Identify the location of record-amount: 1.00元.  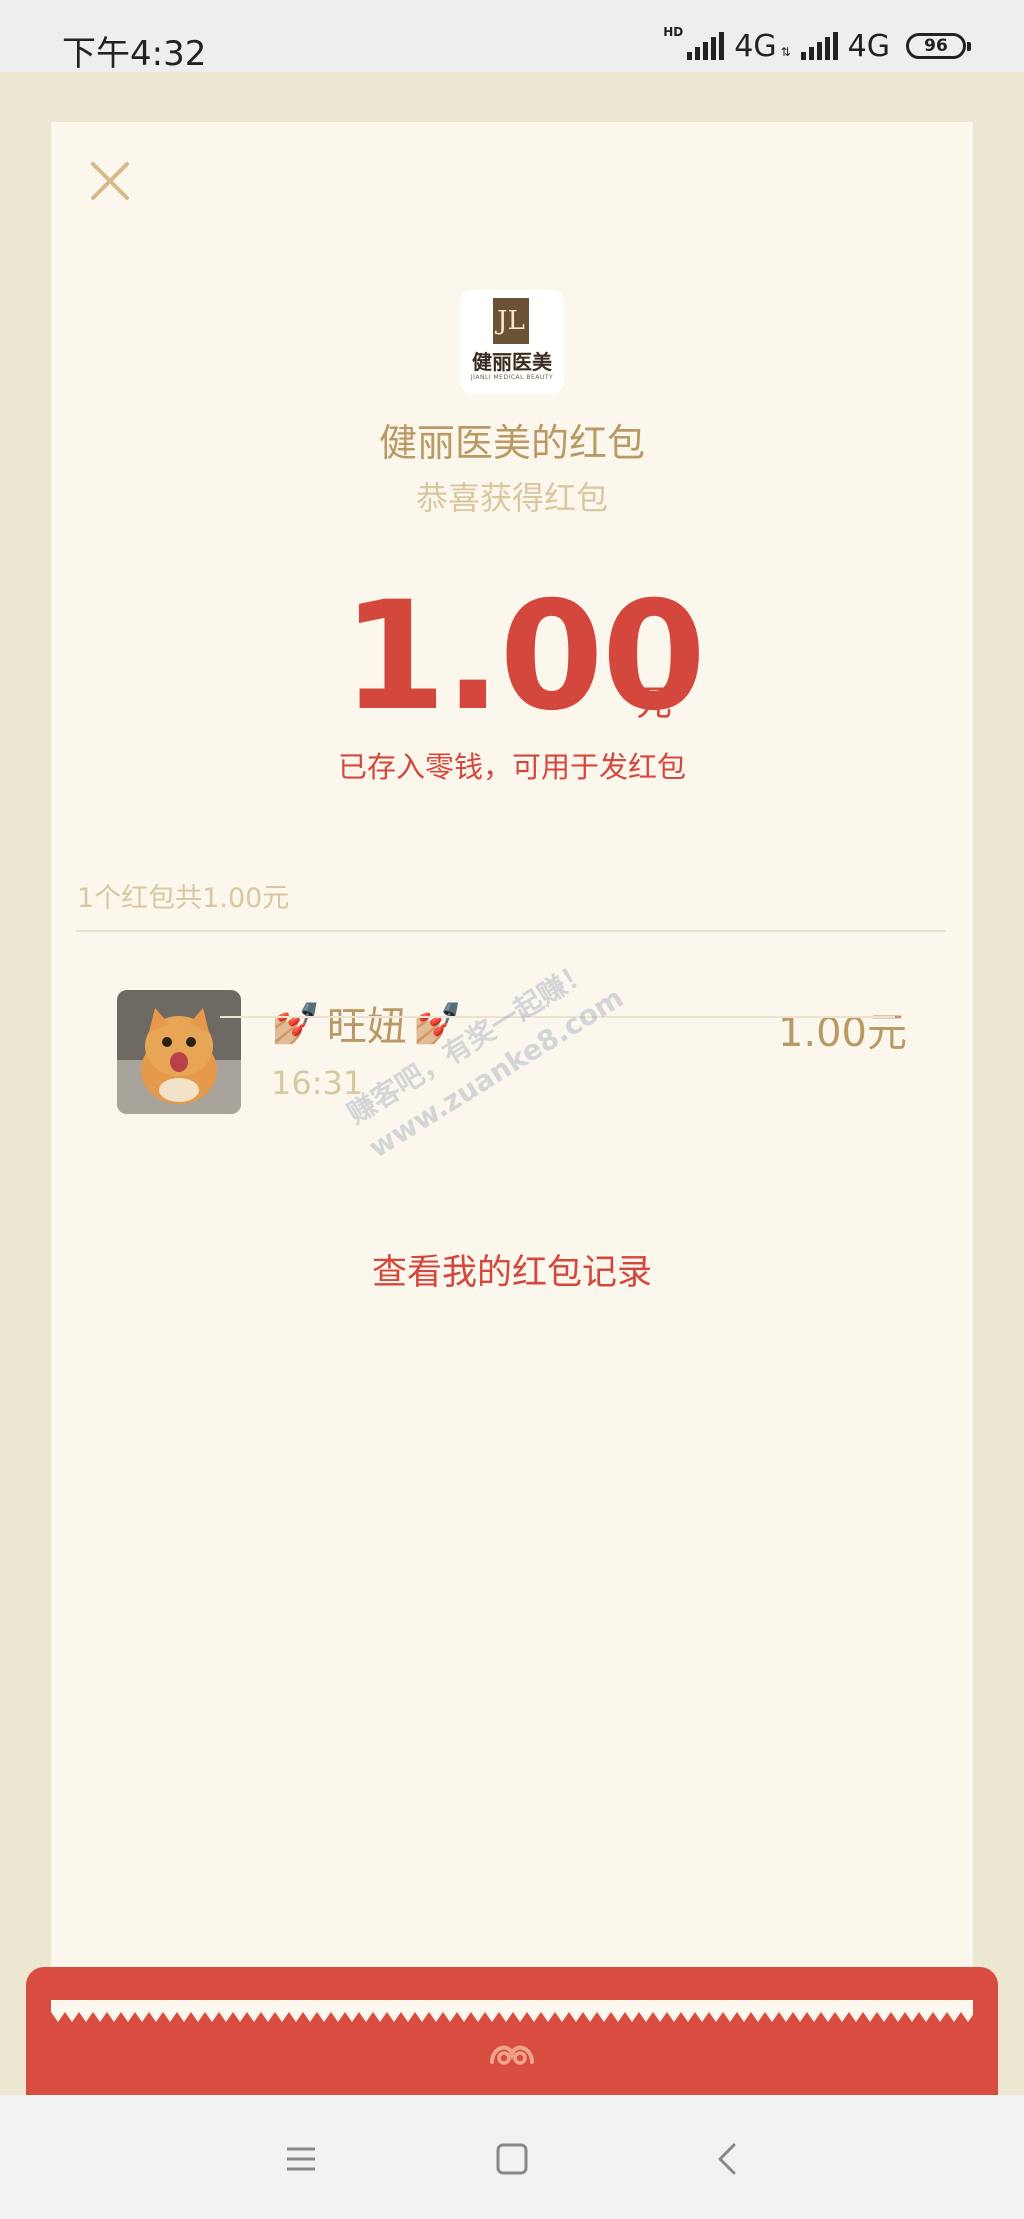
(842, 1033).